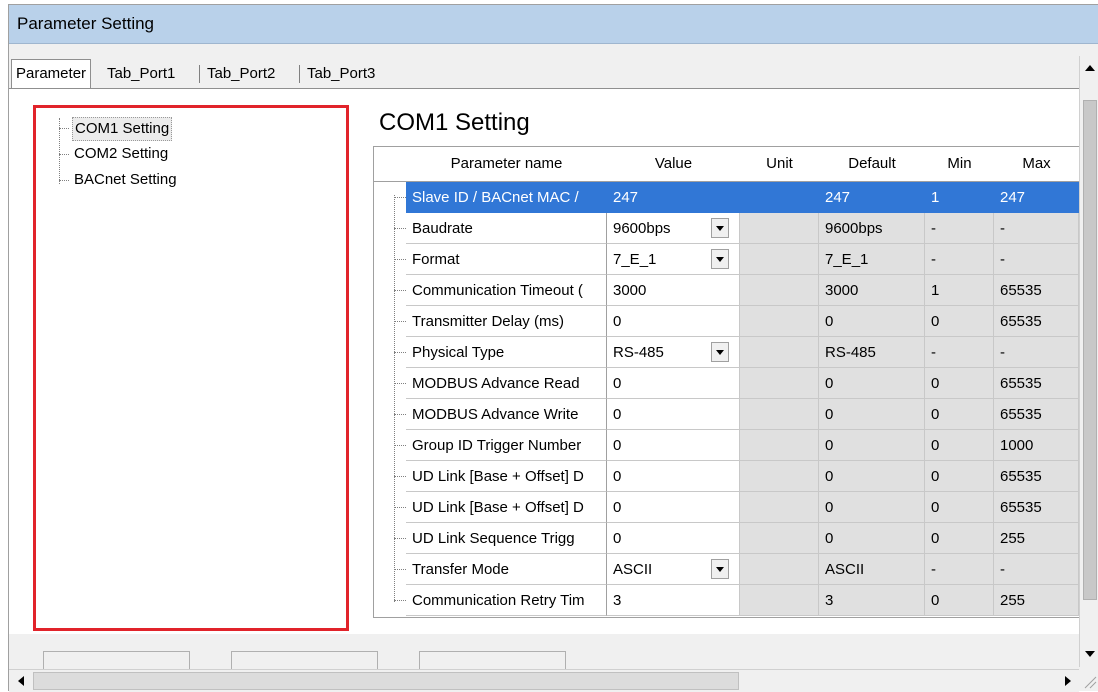  Describe the element at coordinates (506, 445) in the screenshot. I see `param-name-cell: Group ID Trigger Number` at that location.